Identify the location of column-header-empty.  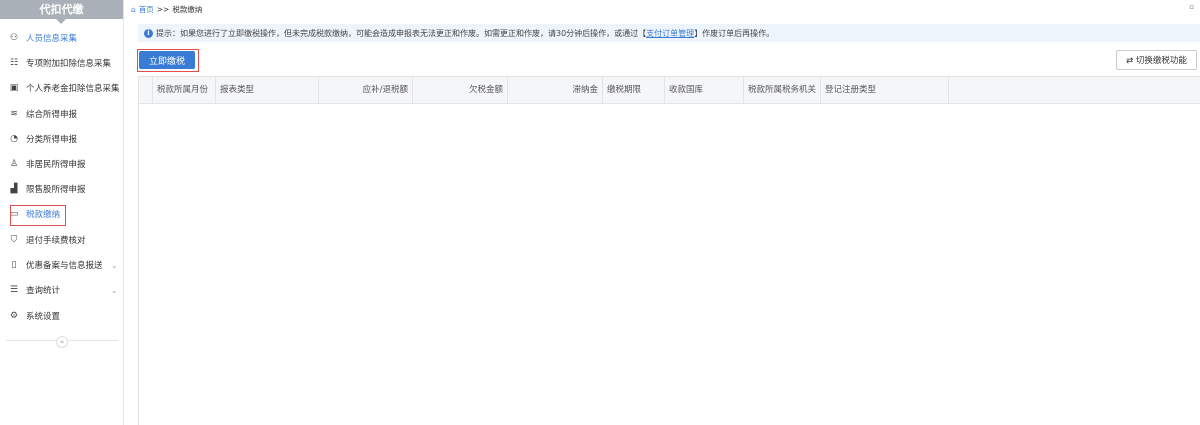
(1074, 90).